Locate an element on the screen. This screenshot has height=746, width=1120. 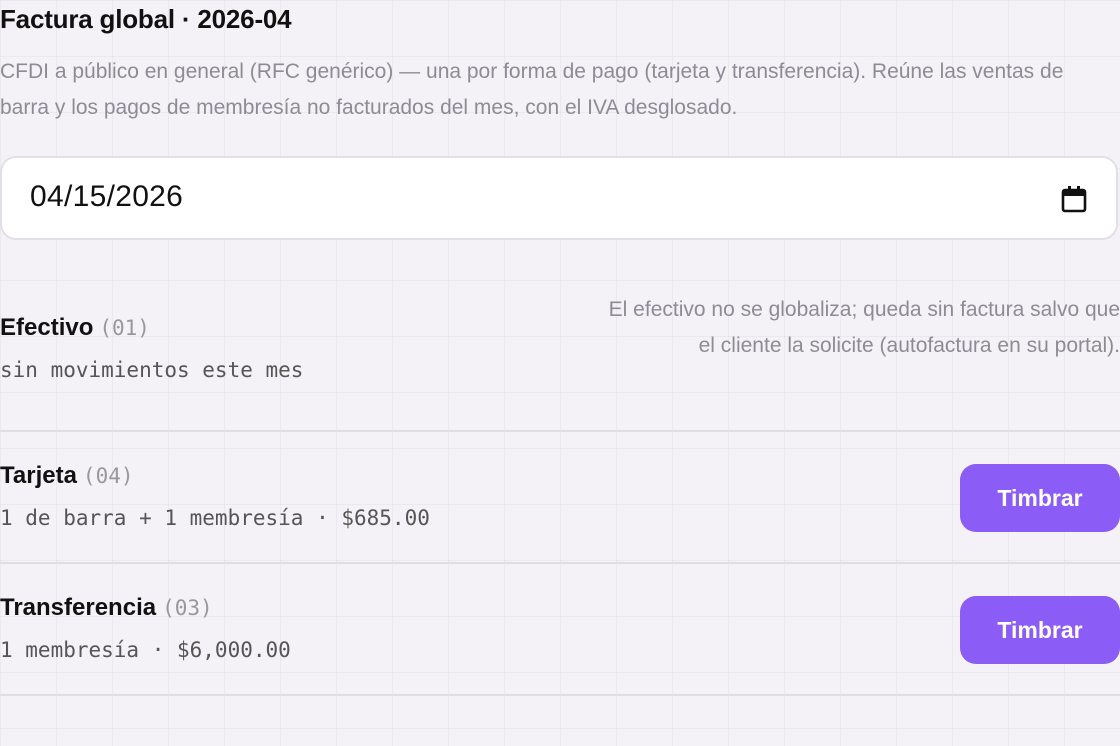
date-input: 04/15/2026 is located at coordinates (559, 198).